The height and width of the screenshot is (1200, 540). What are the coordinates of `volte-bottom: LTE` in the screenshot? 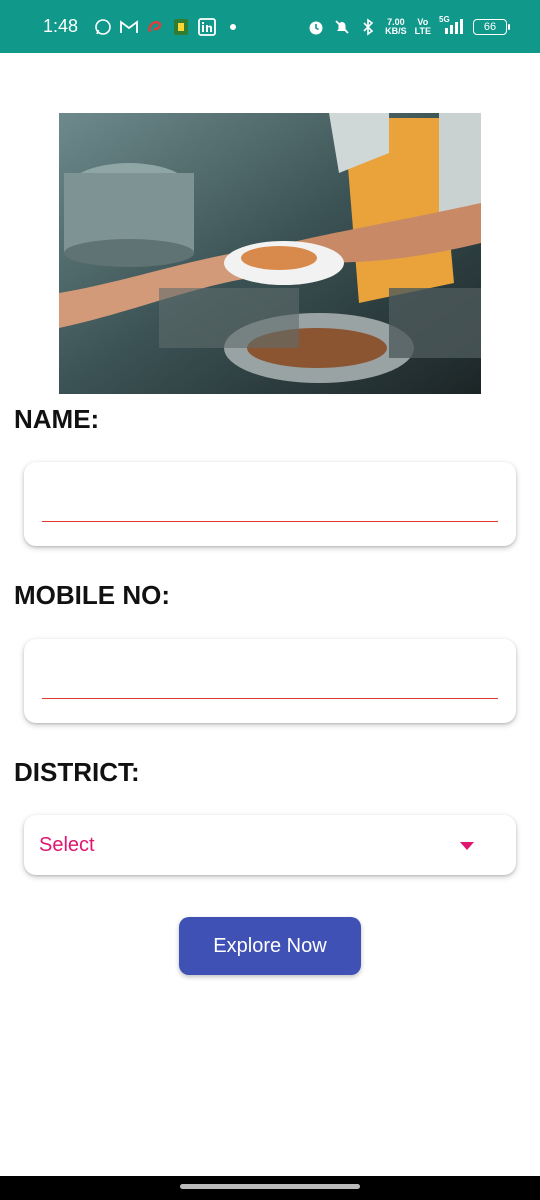 It's located at (422, 30).